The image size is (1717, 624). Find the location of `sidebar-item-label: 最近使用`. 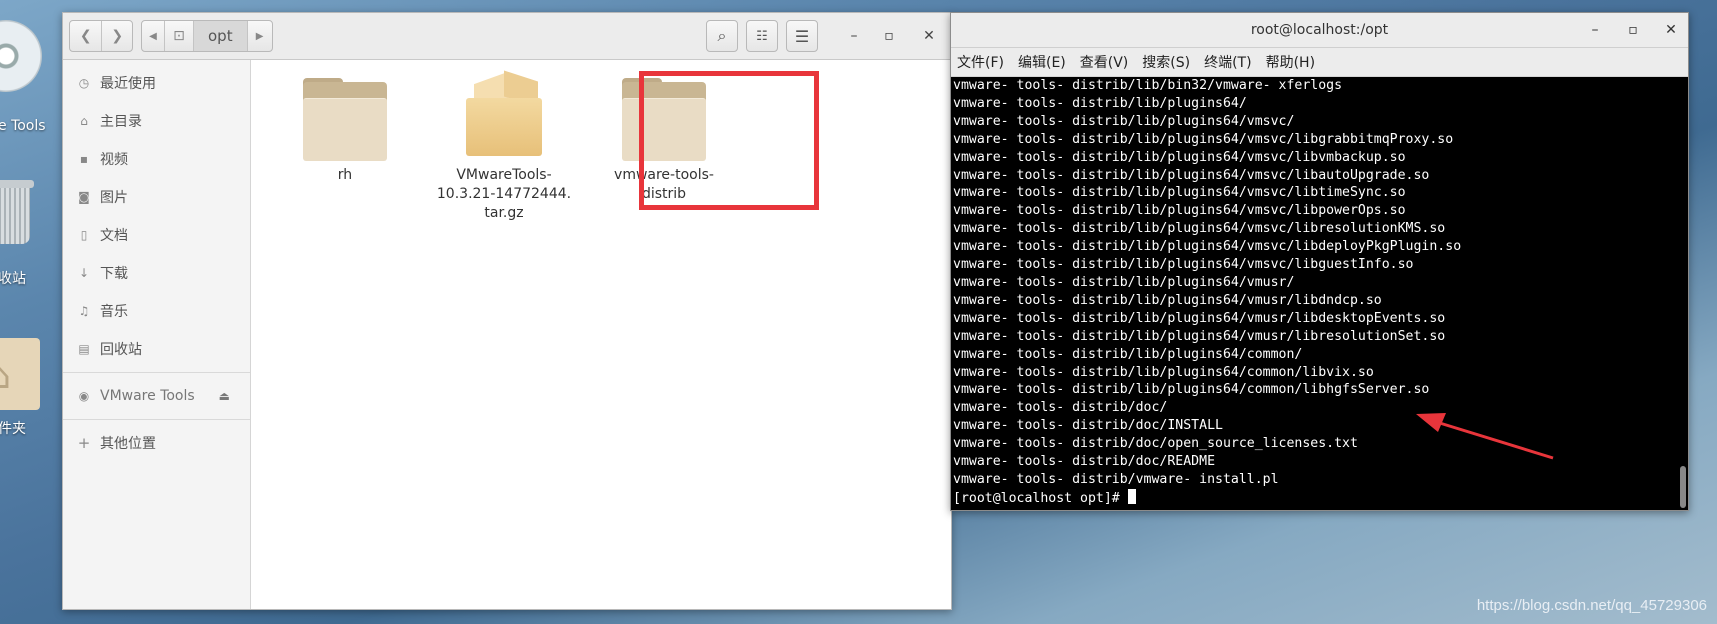

sidebar-item-label: 最近使用 is located at coordinates (128, 84).